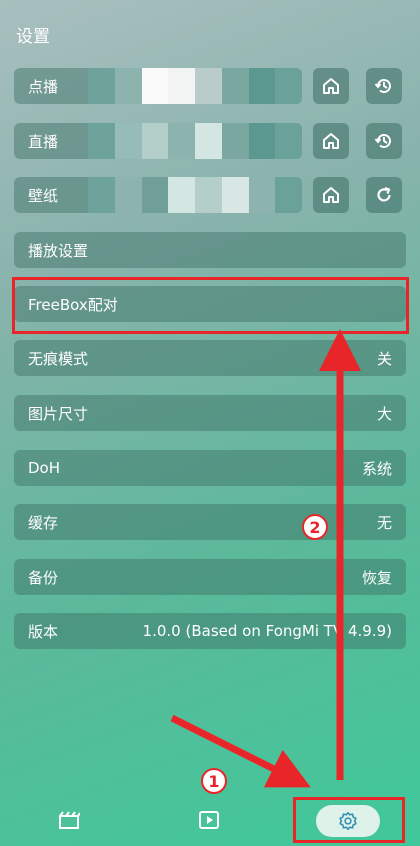 This screenshot has height=846, width=420. Describe the element at coordinates (214, 781) in the screenshot. I see `step1-badge: 1` at that location.